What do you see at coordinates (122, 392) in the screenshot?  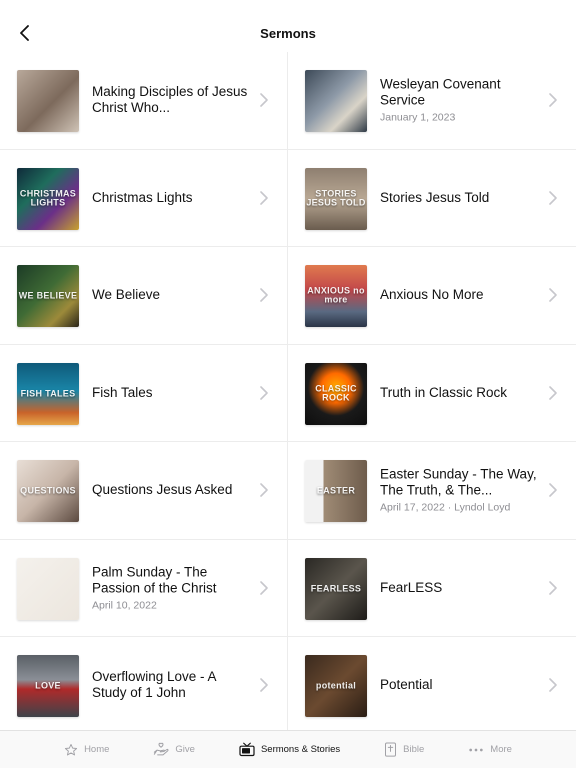 I see `sermon-title: Fish Tales` at bounding box center [122, 392].